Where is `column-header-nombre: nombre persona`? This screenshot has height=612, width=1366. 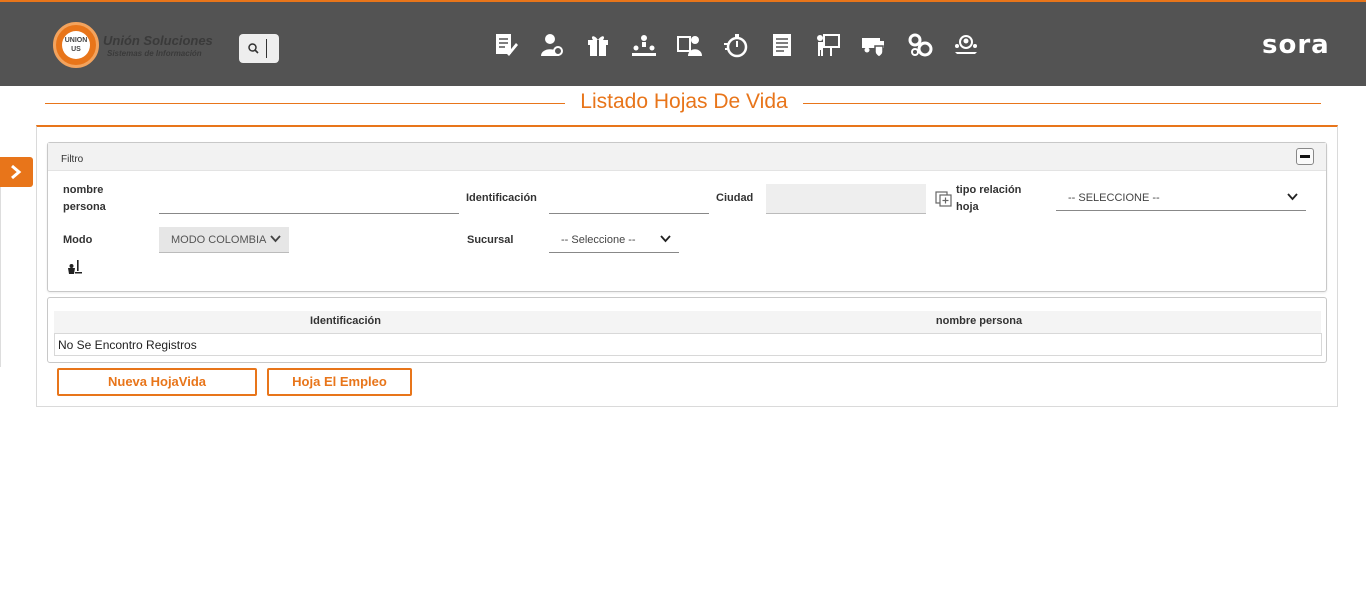
column-header-nombre: nombre persona is located at coordinates (979, 321).